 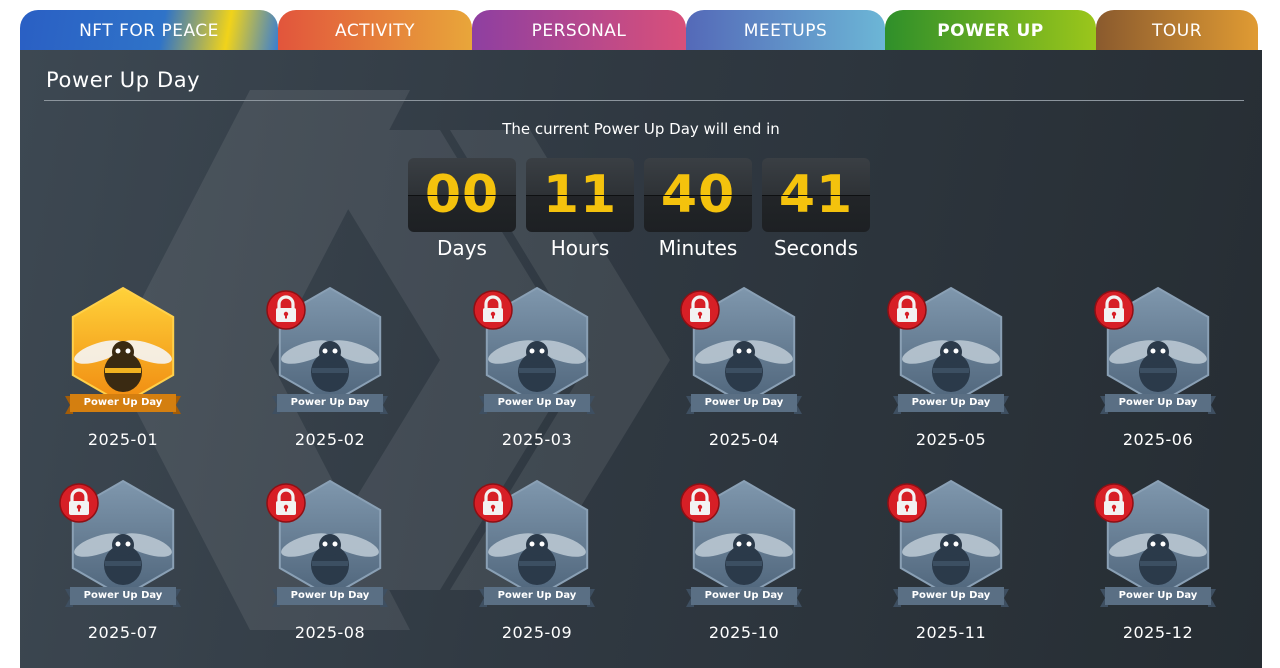 I want to click on countdown-days: 00 Days, so click(x=462, y=209).